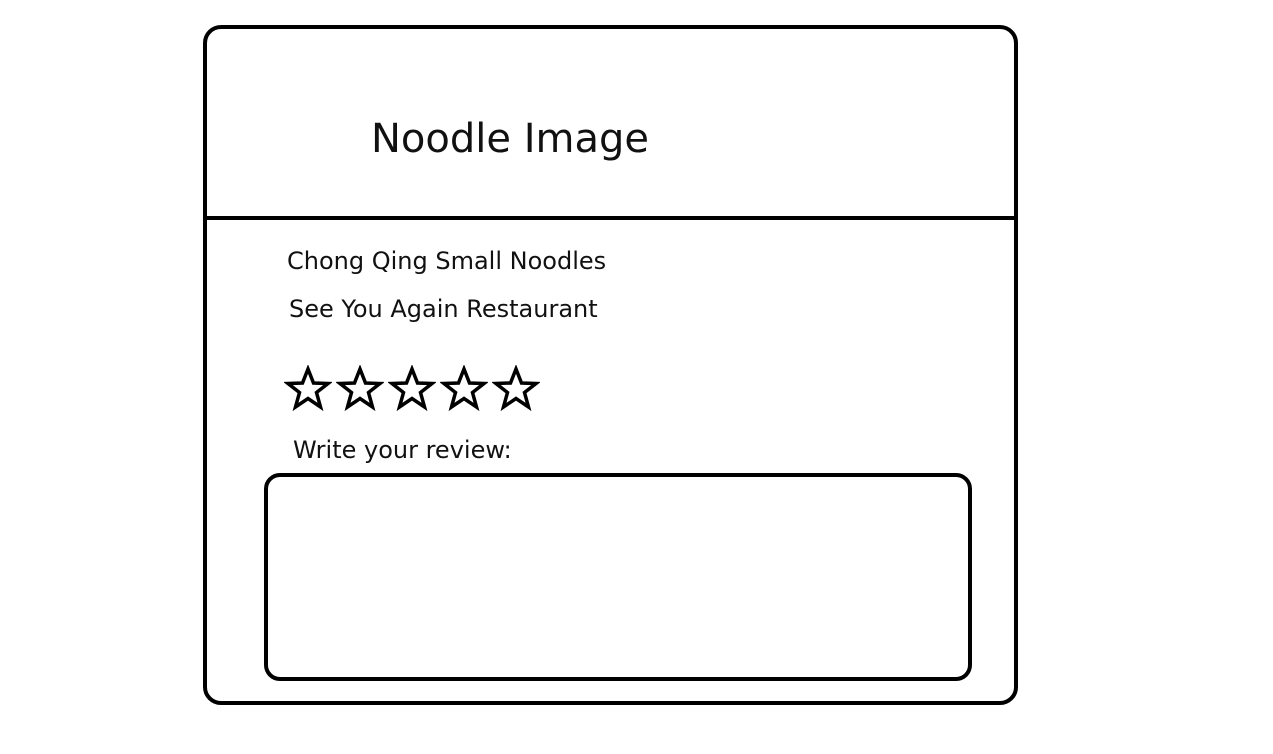 The width and height of the screenshot is (1273, 754). What do you see at coordinates (516, 389) in the screenshot?
I see `star-5-icon` at bounding box center [516, 389].